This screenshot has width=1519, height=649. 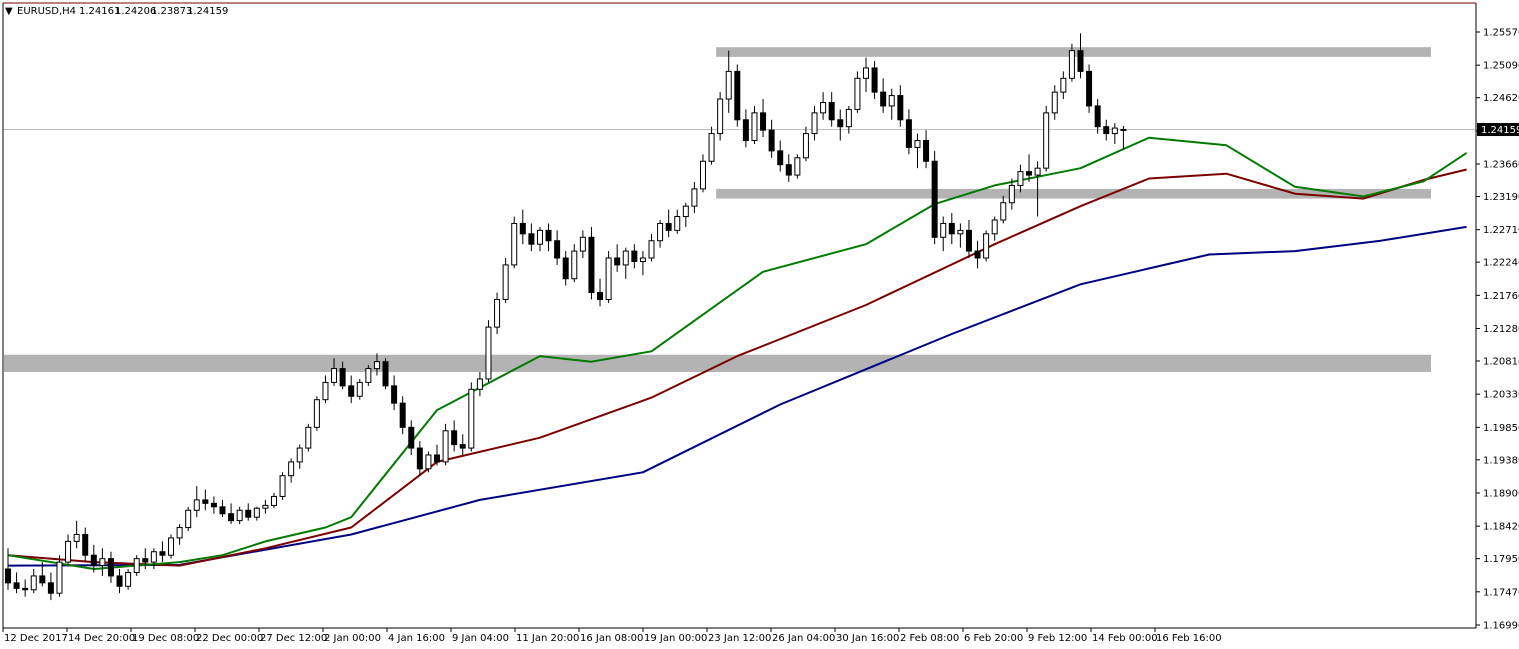 What do you see at coordinates (1501, 361) in the screenshot?
I see `y-tick-label: 1.20810` at bounding box center [1501, 361].